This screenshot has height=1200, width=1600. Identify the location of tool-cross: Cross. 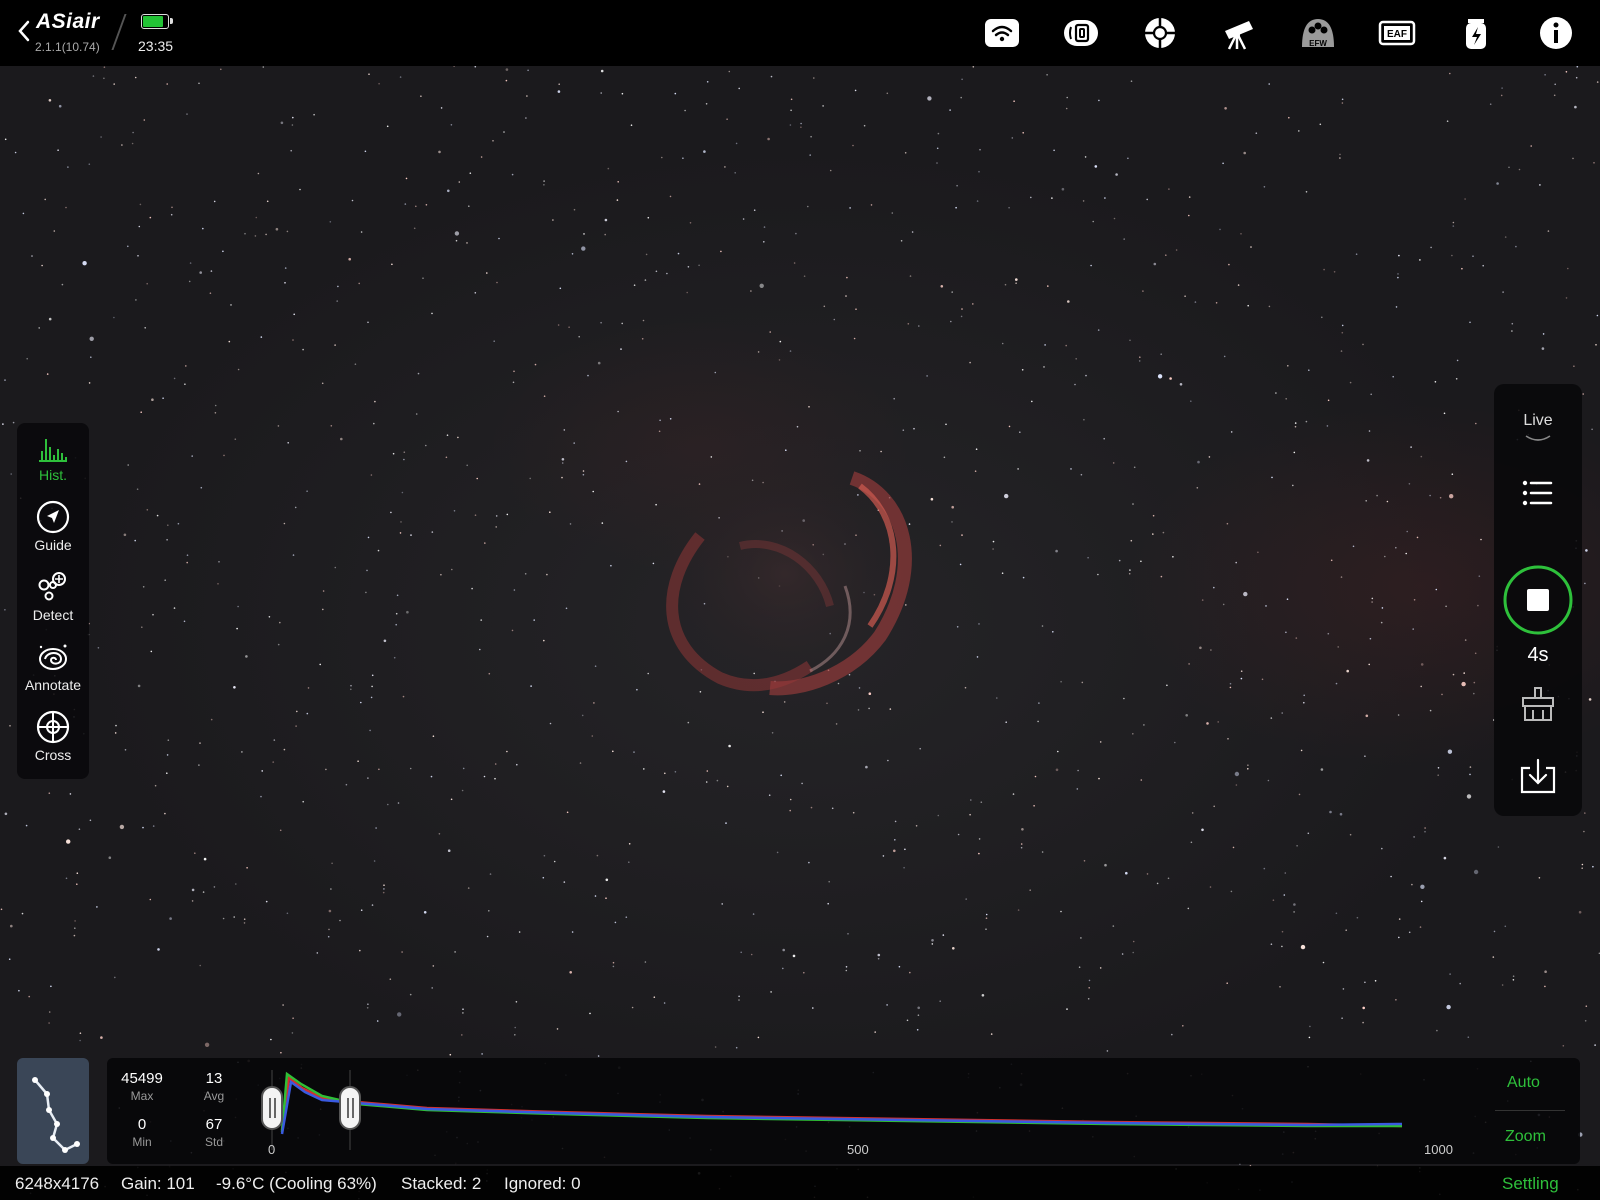
(53, 738).